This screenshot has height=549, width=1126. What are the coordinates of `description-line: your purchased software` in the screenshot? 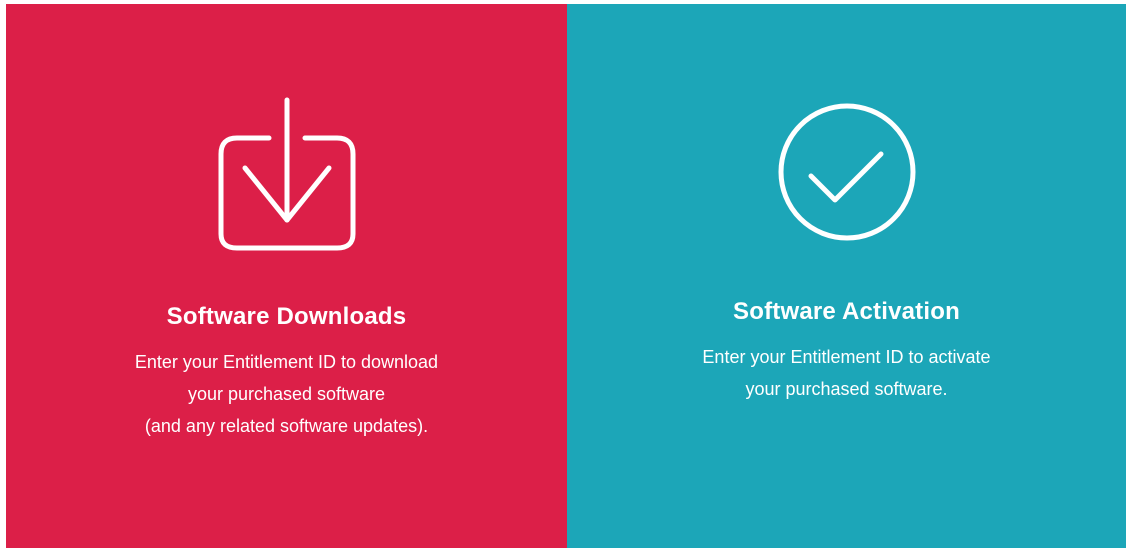 It's located at (286, 394).